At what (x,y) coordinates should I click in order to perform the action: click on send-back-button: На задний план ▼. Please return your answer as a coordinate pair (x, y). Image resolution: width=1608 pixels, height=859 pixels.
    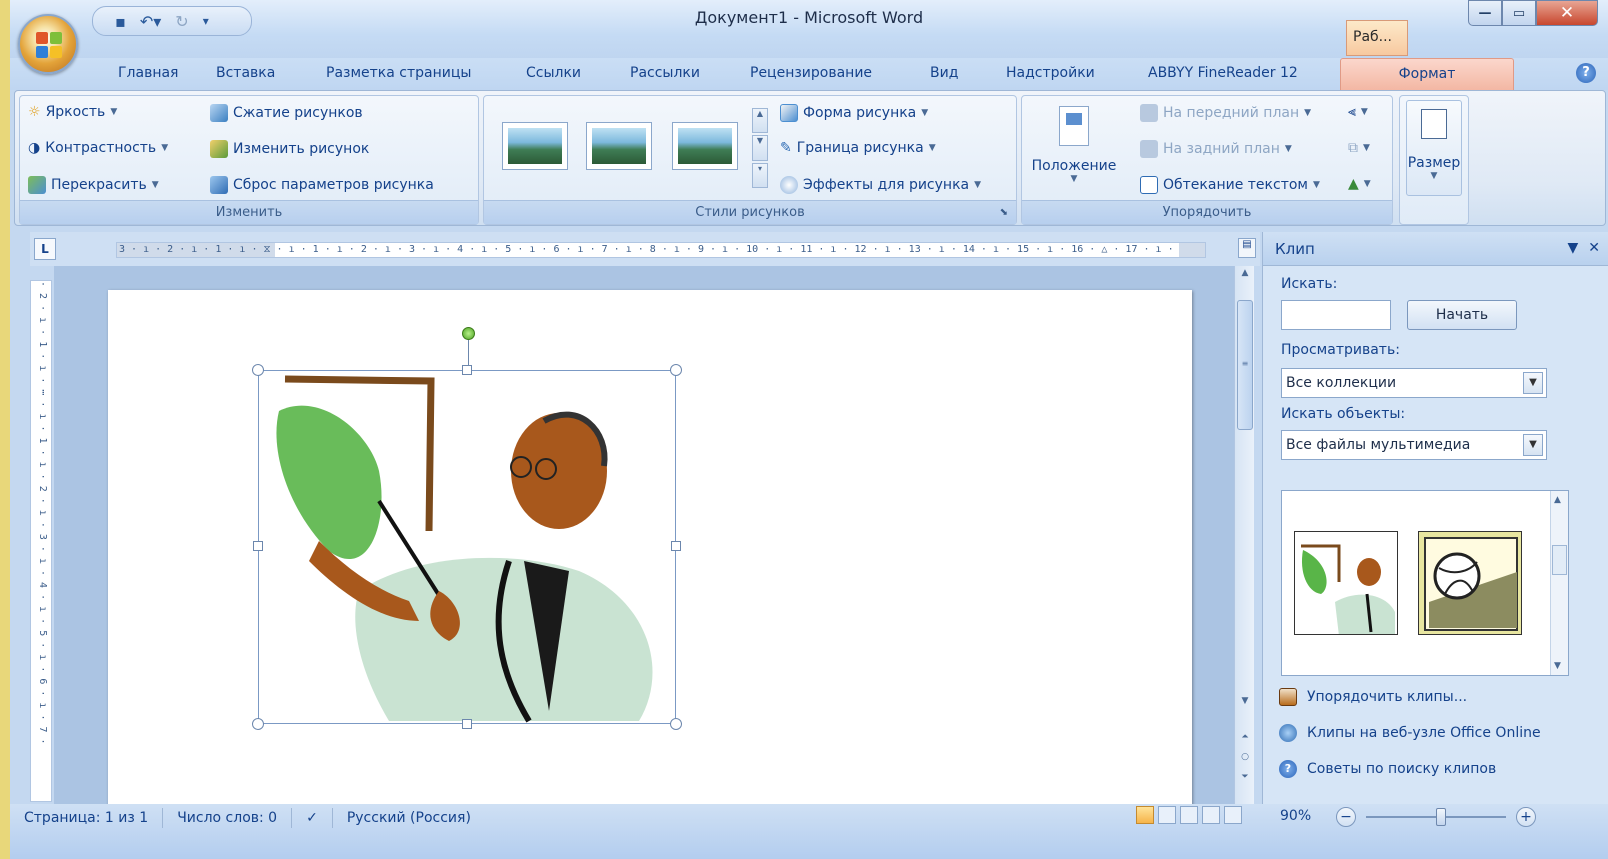
    Looking at the image, I should click on (1216, 149).